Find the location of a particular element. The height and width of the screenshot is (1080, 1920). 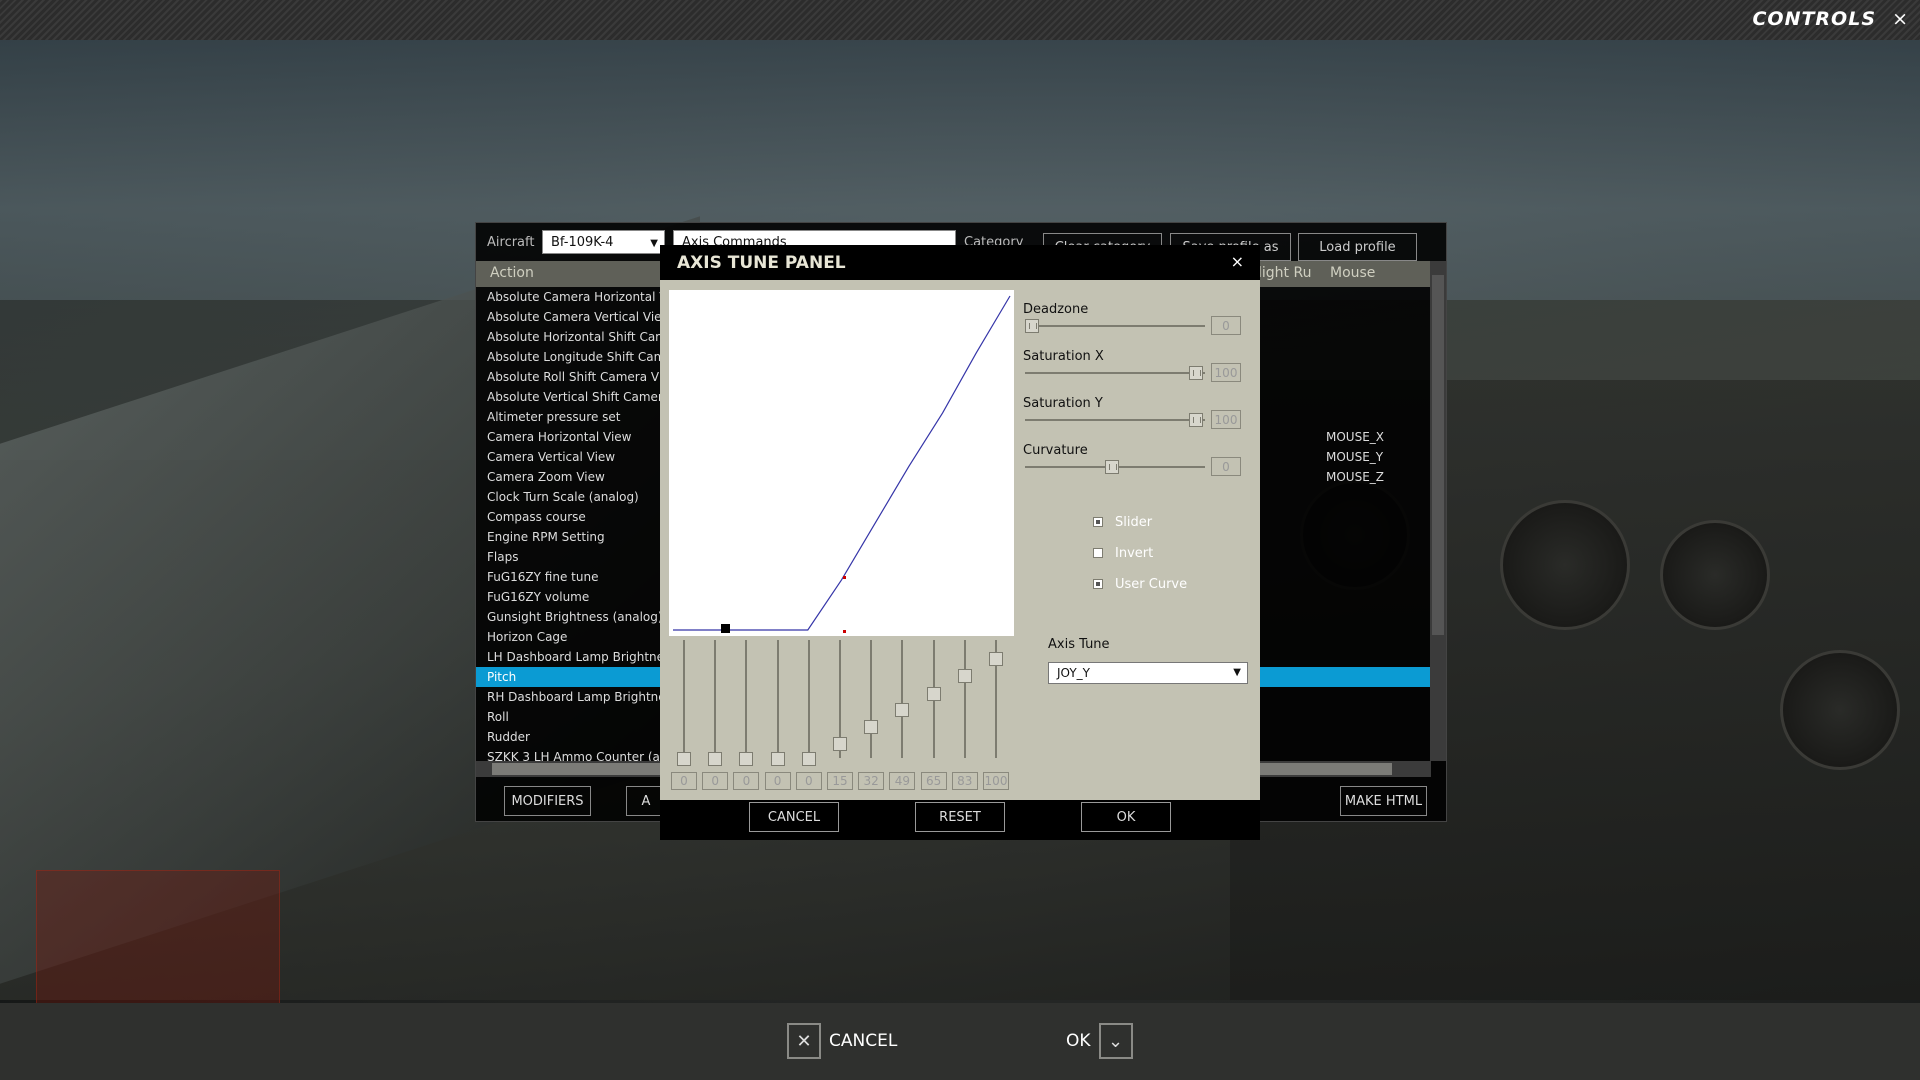

curvature-value: 0 is located at coordinates (1226, 466).